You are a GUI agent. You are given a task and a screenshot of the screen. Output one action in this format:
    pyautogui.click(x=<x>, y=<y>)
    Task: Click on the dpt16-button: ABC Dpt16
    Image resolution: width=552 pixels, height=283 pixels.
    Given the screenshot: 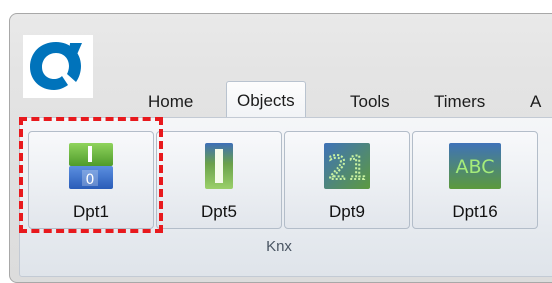 What is the action you would take?
    pyautogui.click(x=475, y=180)
    